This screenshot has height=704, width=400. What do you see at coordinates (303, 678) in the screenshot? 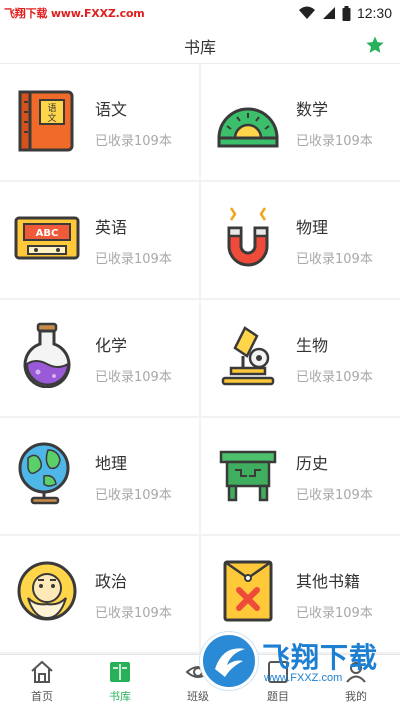
I see `brand-url: www.FXXZ.com` at bounding box center [303, 678].